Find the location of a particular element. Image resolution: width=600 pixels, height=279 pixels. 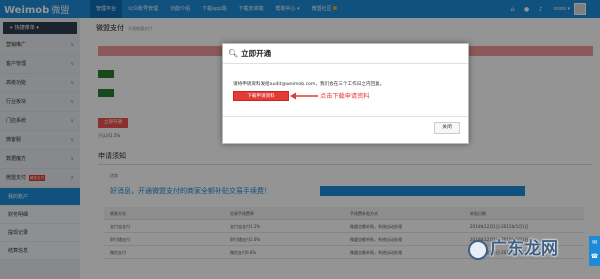

download-annotation: 点击下载申请资料 is located at coordinates (345, 96).